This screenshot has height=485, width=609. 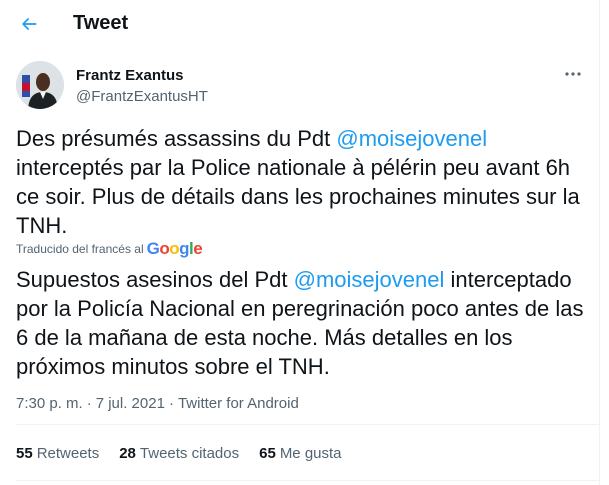 I want to click on stat-count: 28, so click(x=127, y=453).